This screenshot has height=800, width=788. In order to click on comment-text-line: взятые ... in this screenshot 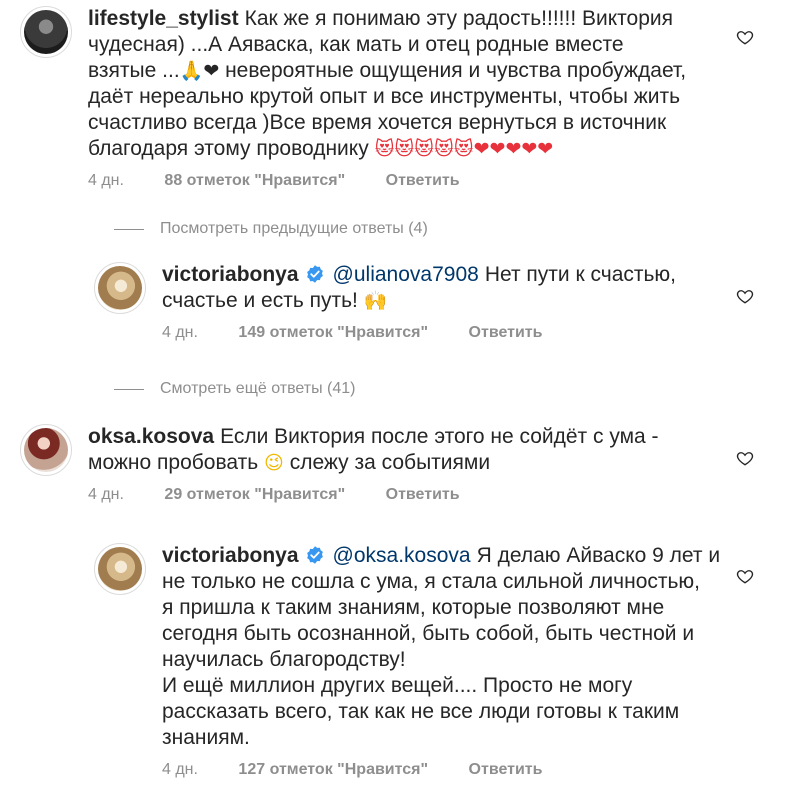, I will do `click(134, 70)`.